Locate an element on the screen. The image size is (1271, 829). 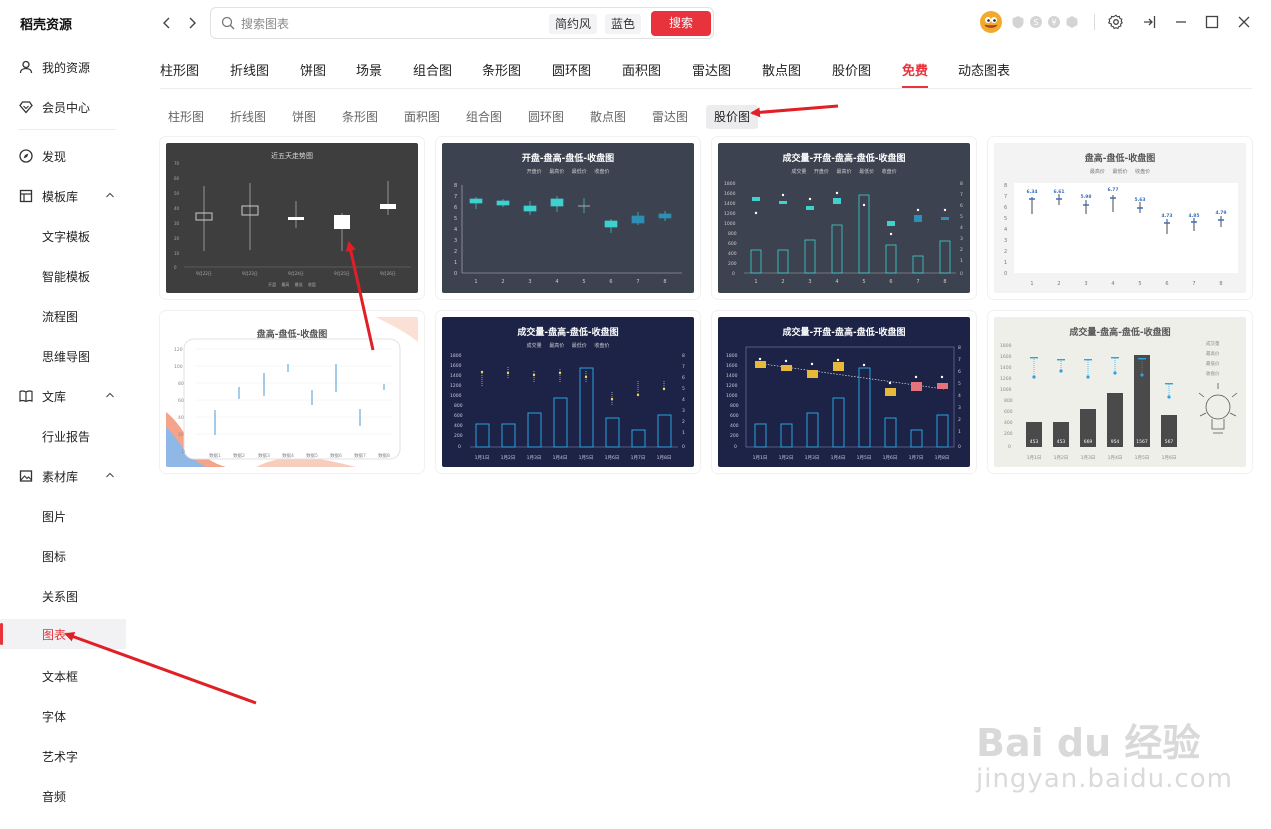
data-label: 669 is located at coordinates (1088, 442).